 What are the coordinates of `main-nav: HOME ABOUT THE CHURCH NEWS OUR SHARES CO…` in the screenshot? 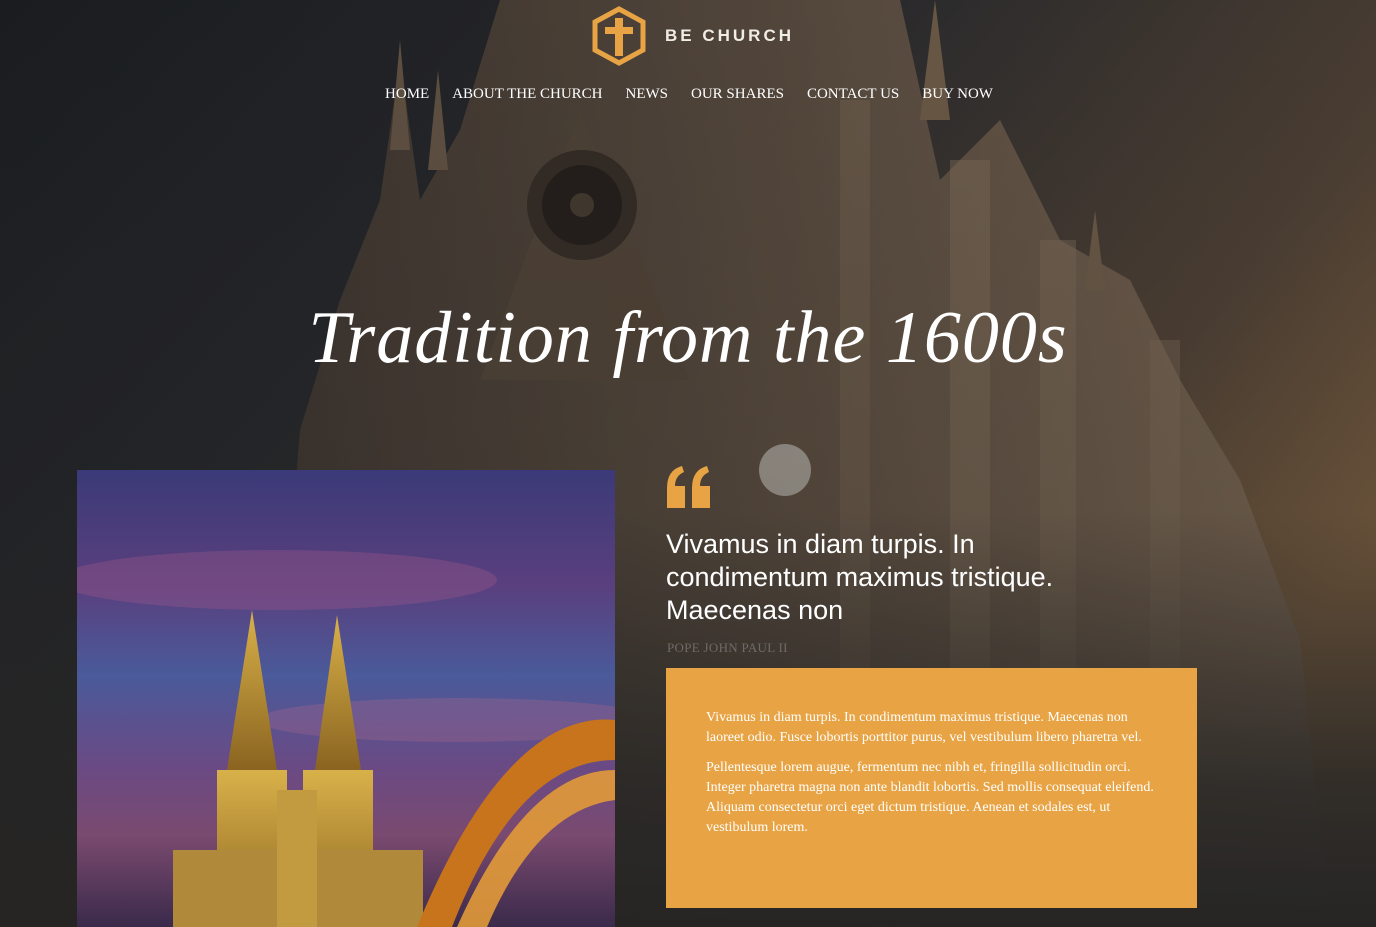 It's located at (688, 94).